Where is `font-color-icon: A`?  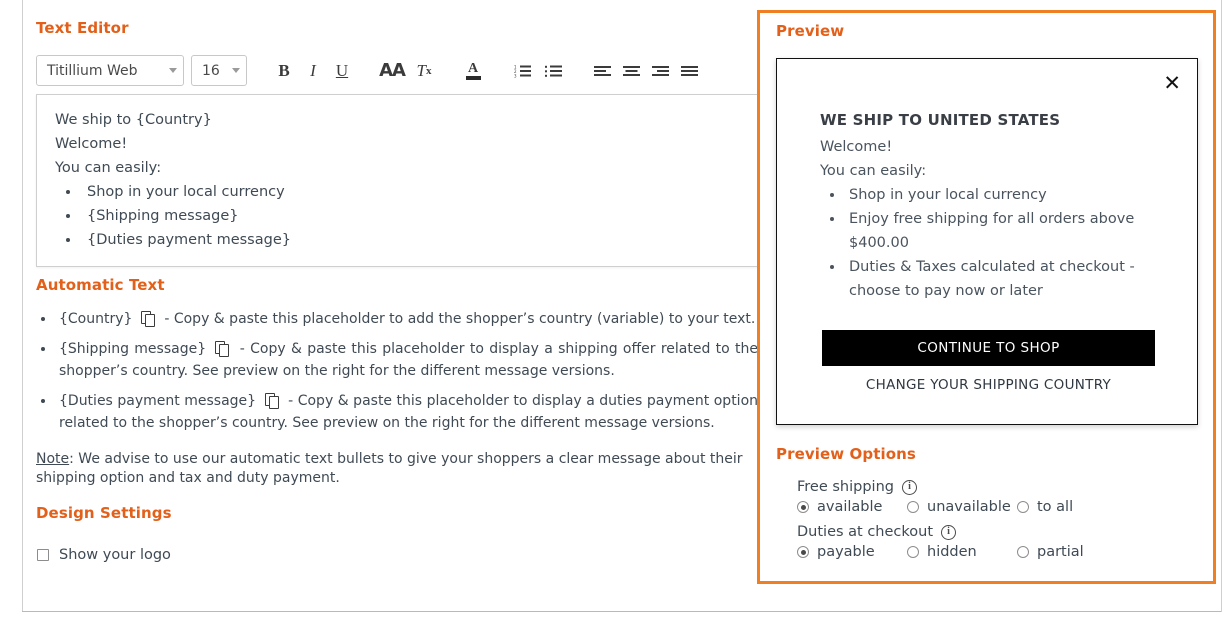
font-color-icon: A is located at coordinates (473, 71).